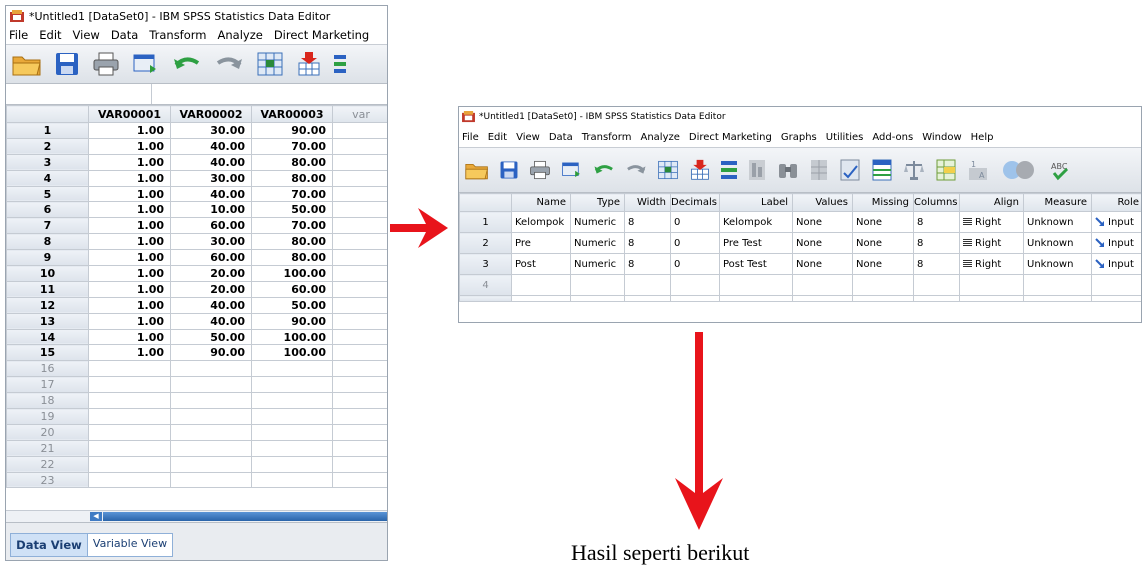  I want to click on variable-cell: Kelompok, so click(756, 222).